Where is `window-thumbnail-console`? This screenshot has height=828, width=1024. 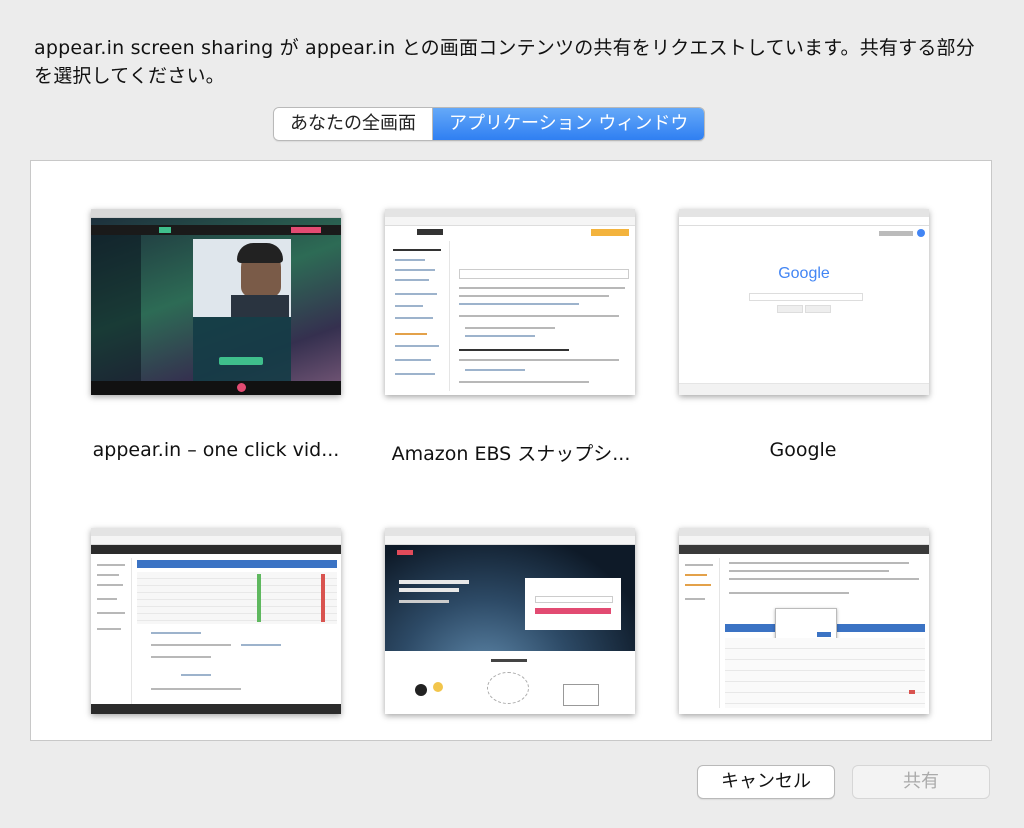 window-thumbnail-console is located at coordinates (216, 621).